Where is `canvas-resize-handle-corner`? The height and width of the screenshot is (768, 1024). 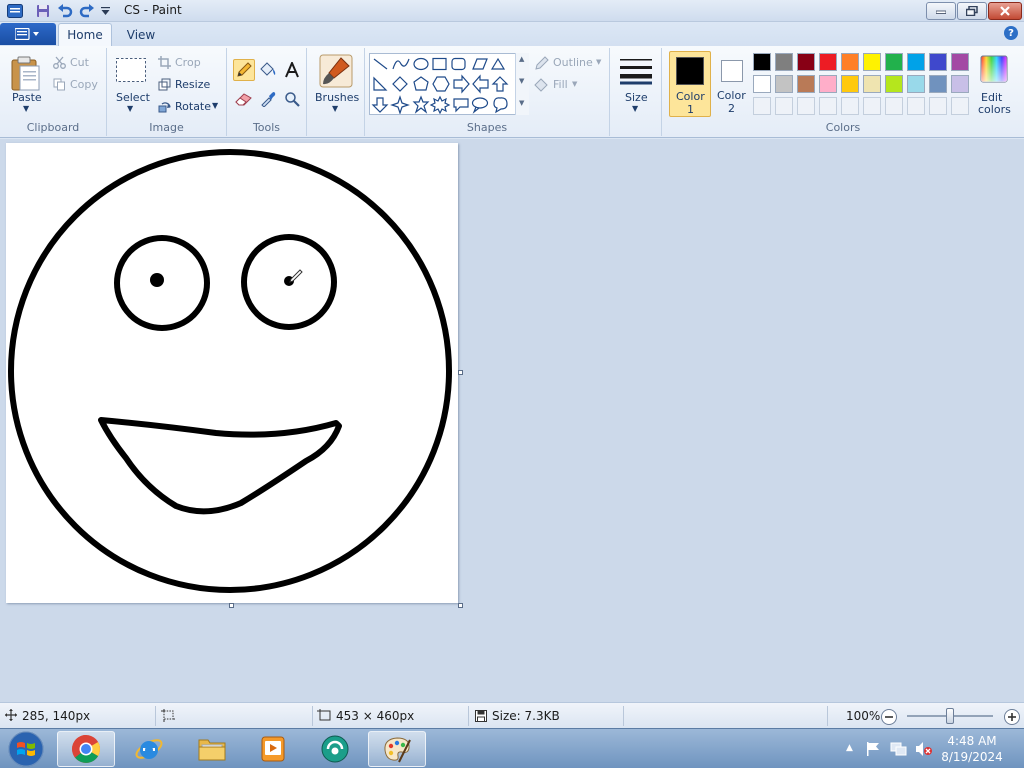 canvas-resize-handle-corner is located at coordinates (460, 605).